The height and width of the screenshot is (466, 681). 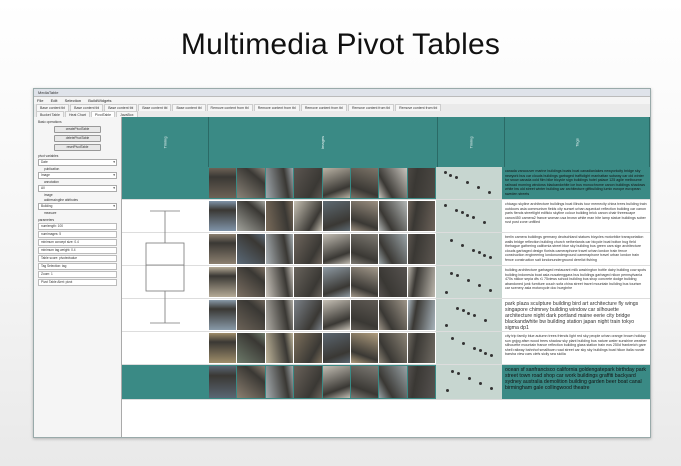 What do you see at coordinates (323, 142) in the screenshot?
I see `column-header: Images` at bounding box center [323, 142].